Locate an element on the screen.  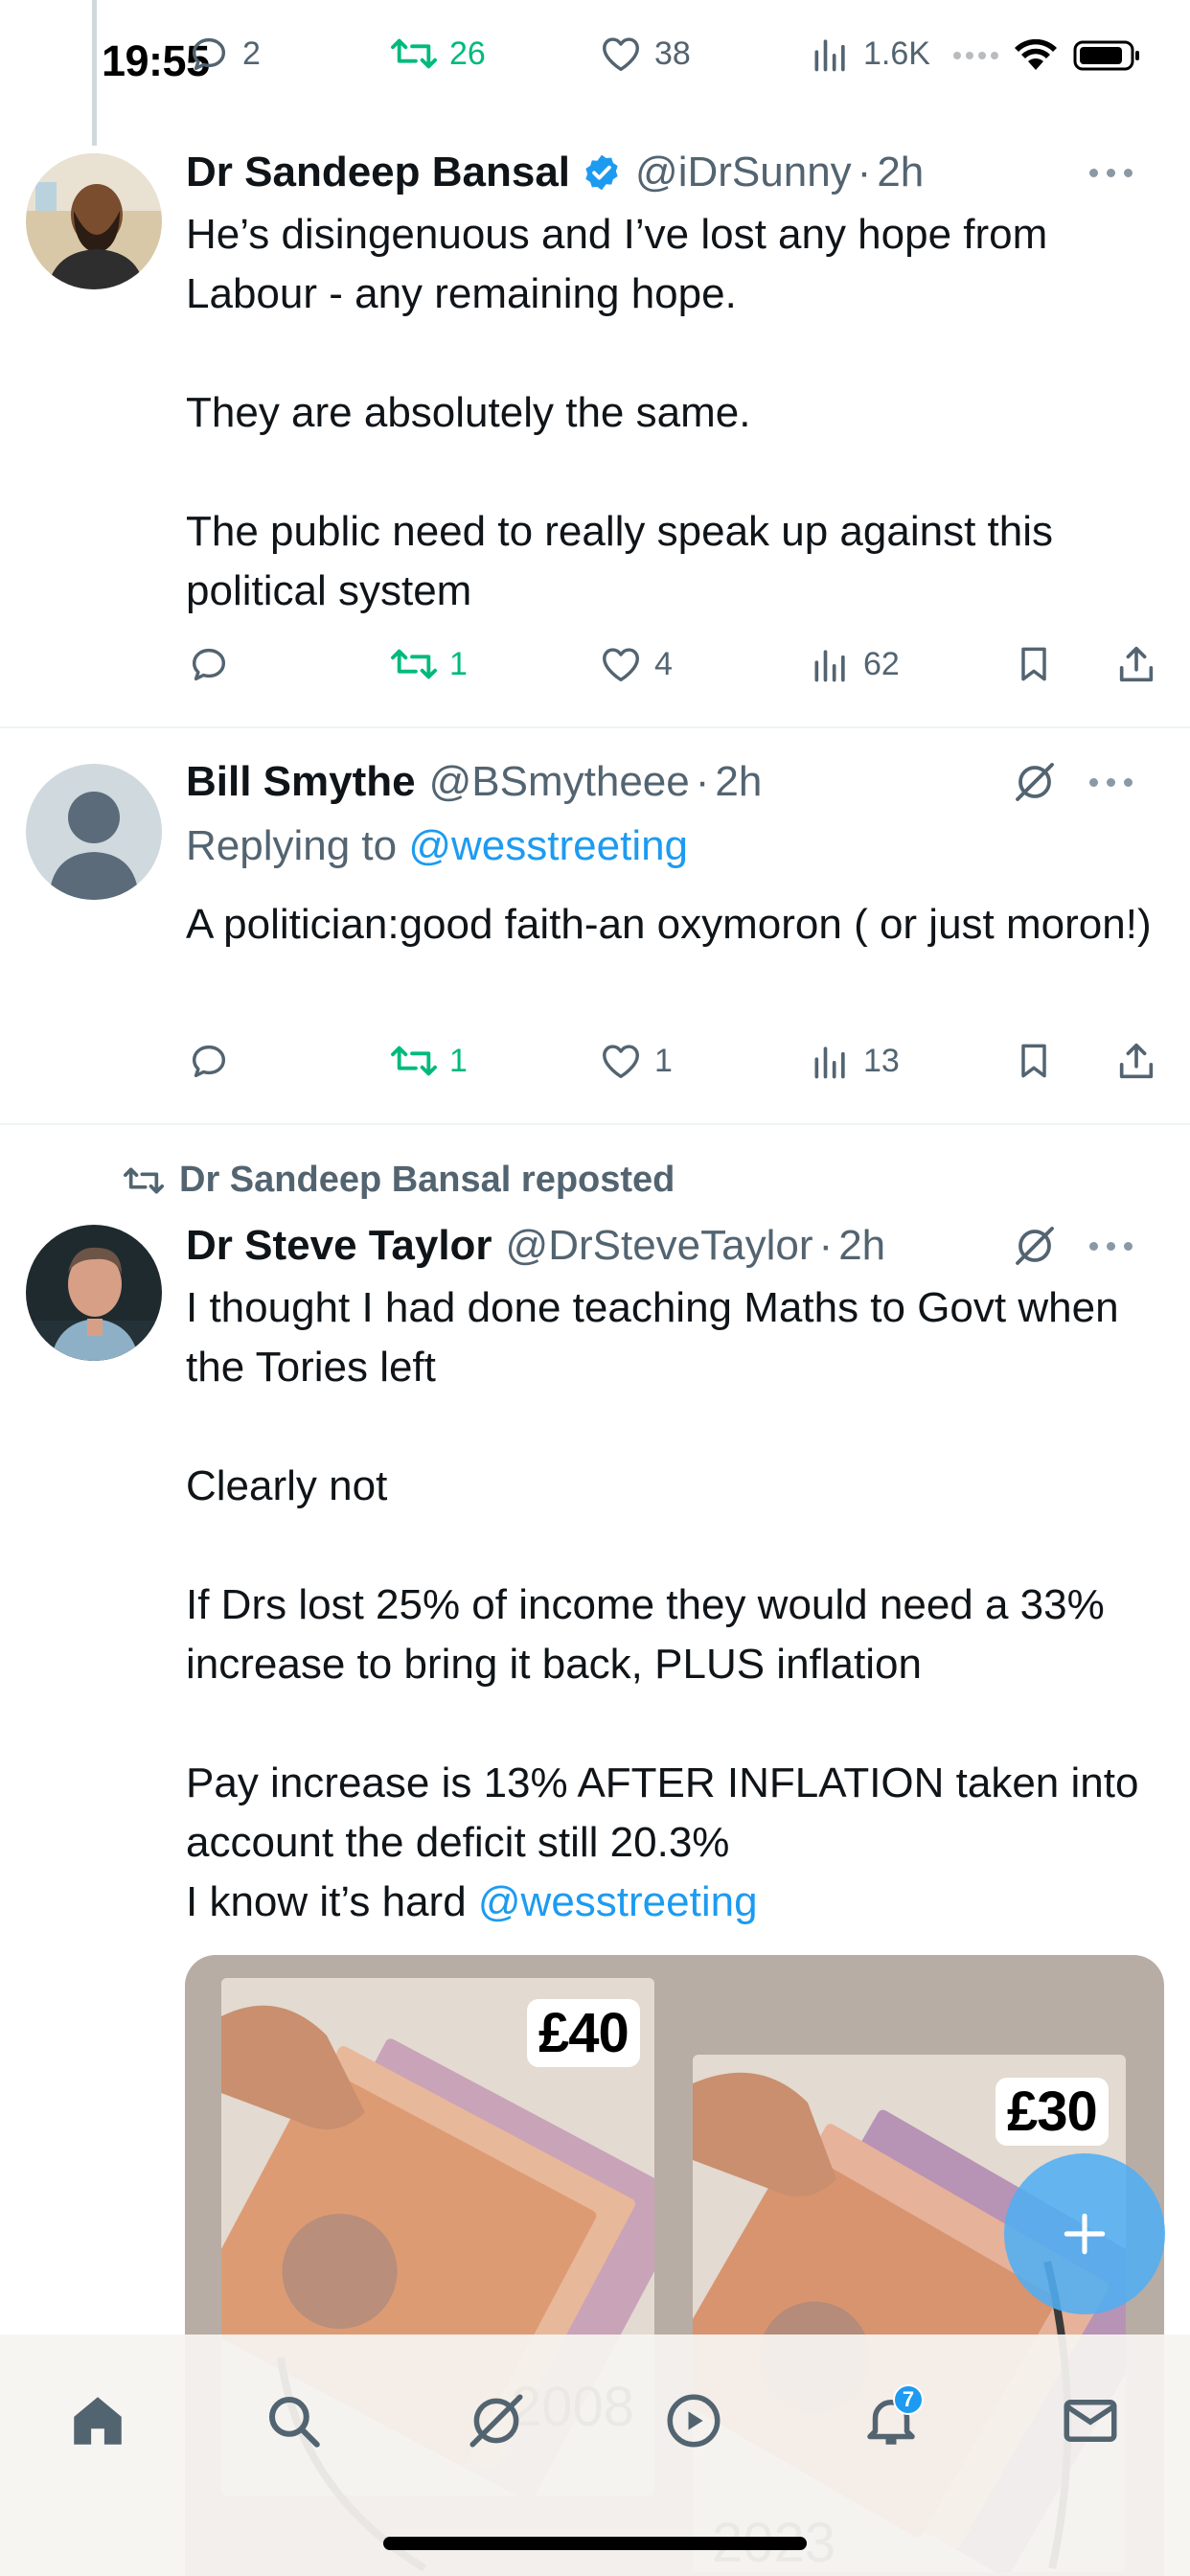
mail-icon is located at coordinates (1091, 2421).